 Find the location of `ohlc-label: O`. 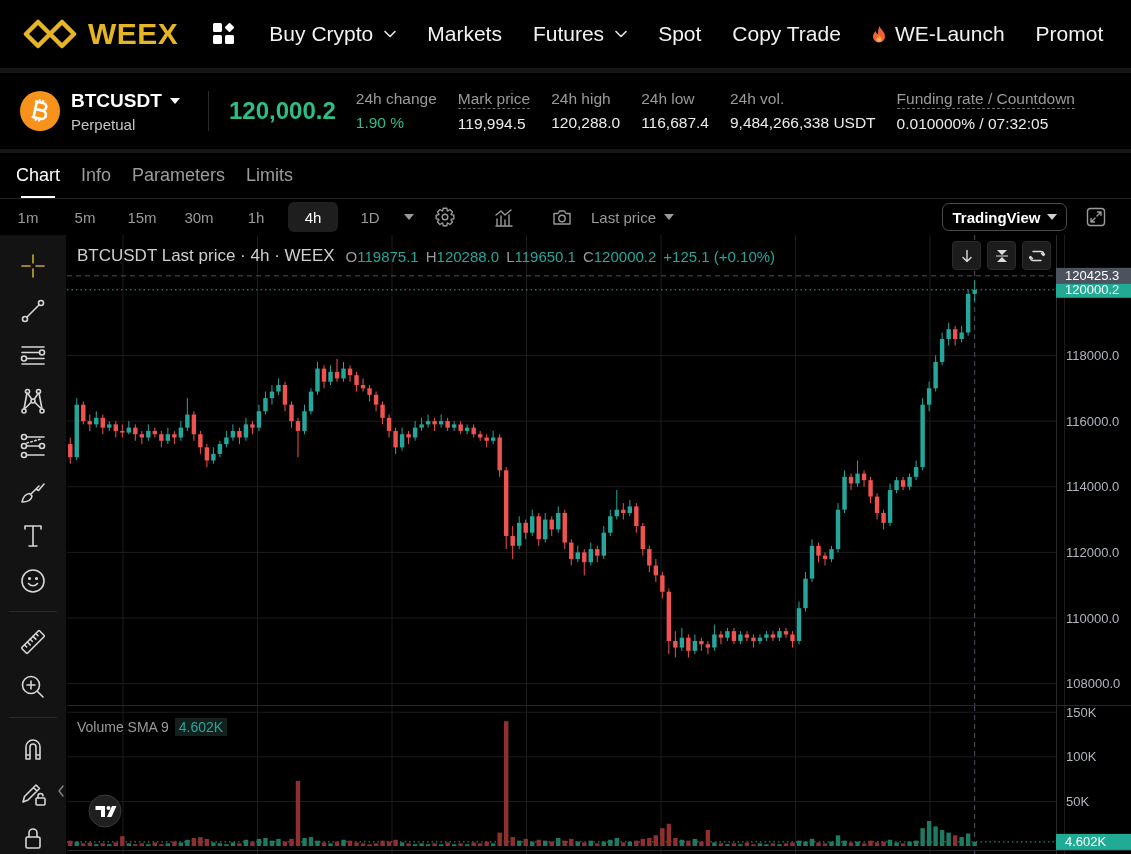

ohlc-label: O is located at coordinates (351, 256).